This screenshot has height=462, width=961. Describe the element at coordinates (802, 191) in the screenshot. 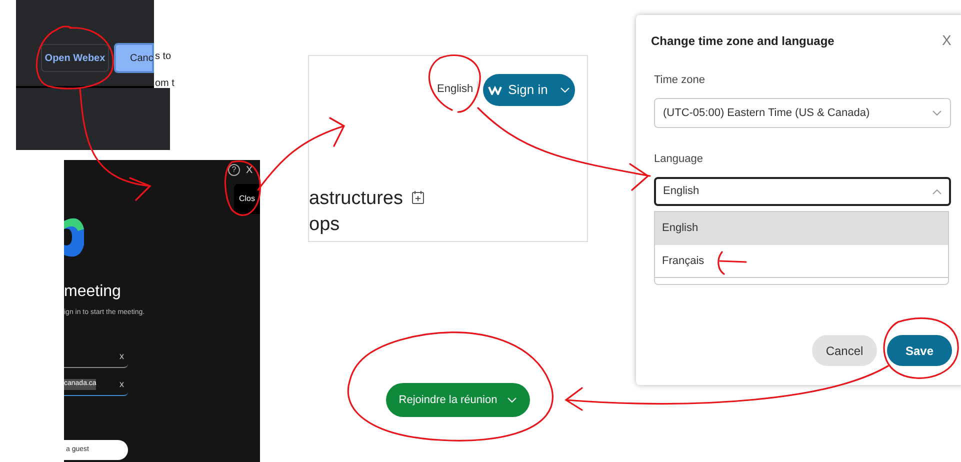

I see `language-input: English` at that location.